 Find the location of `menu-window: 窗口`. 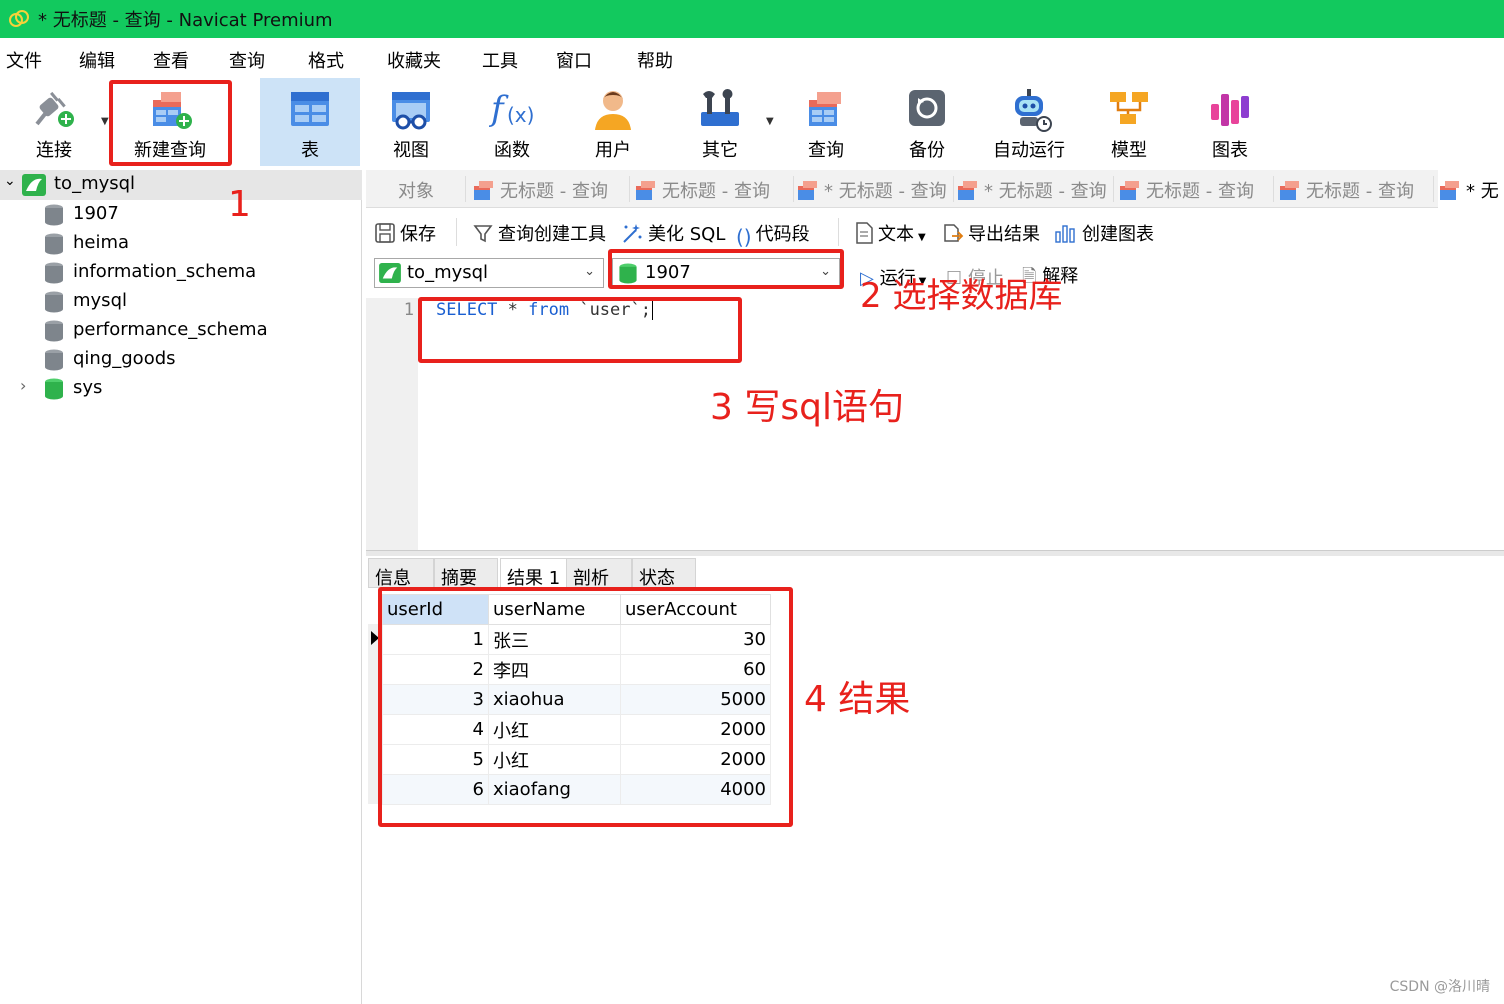

menu-window: 窗口 is located at coordinates (574, 60).